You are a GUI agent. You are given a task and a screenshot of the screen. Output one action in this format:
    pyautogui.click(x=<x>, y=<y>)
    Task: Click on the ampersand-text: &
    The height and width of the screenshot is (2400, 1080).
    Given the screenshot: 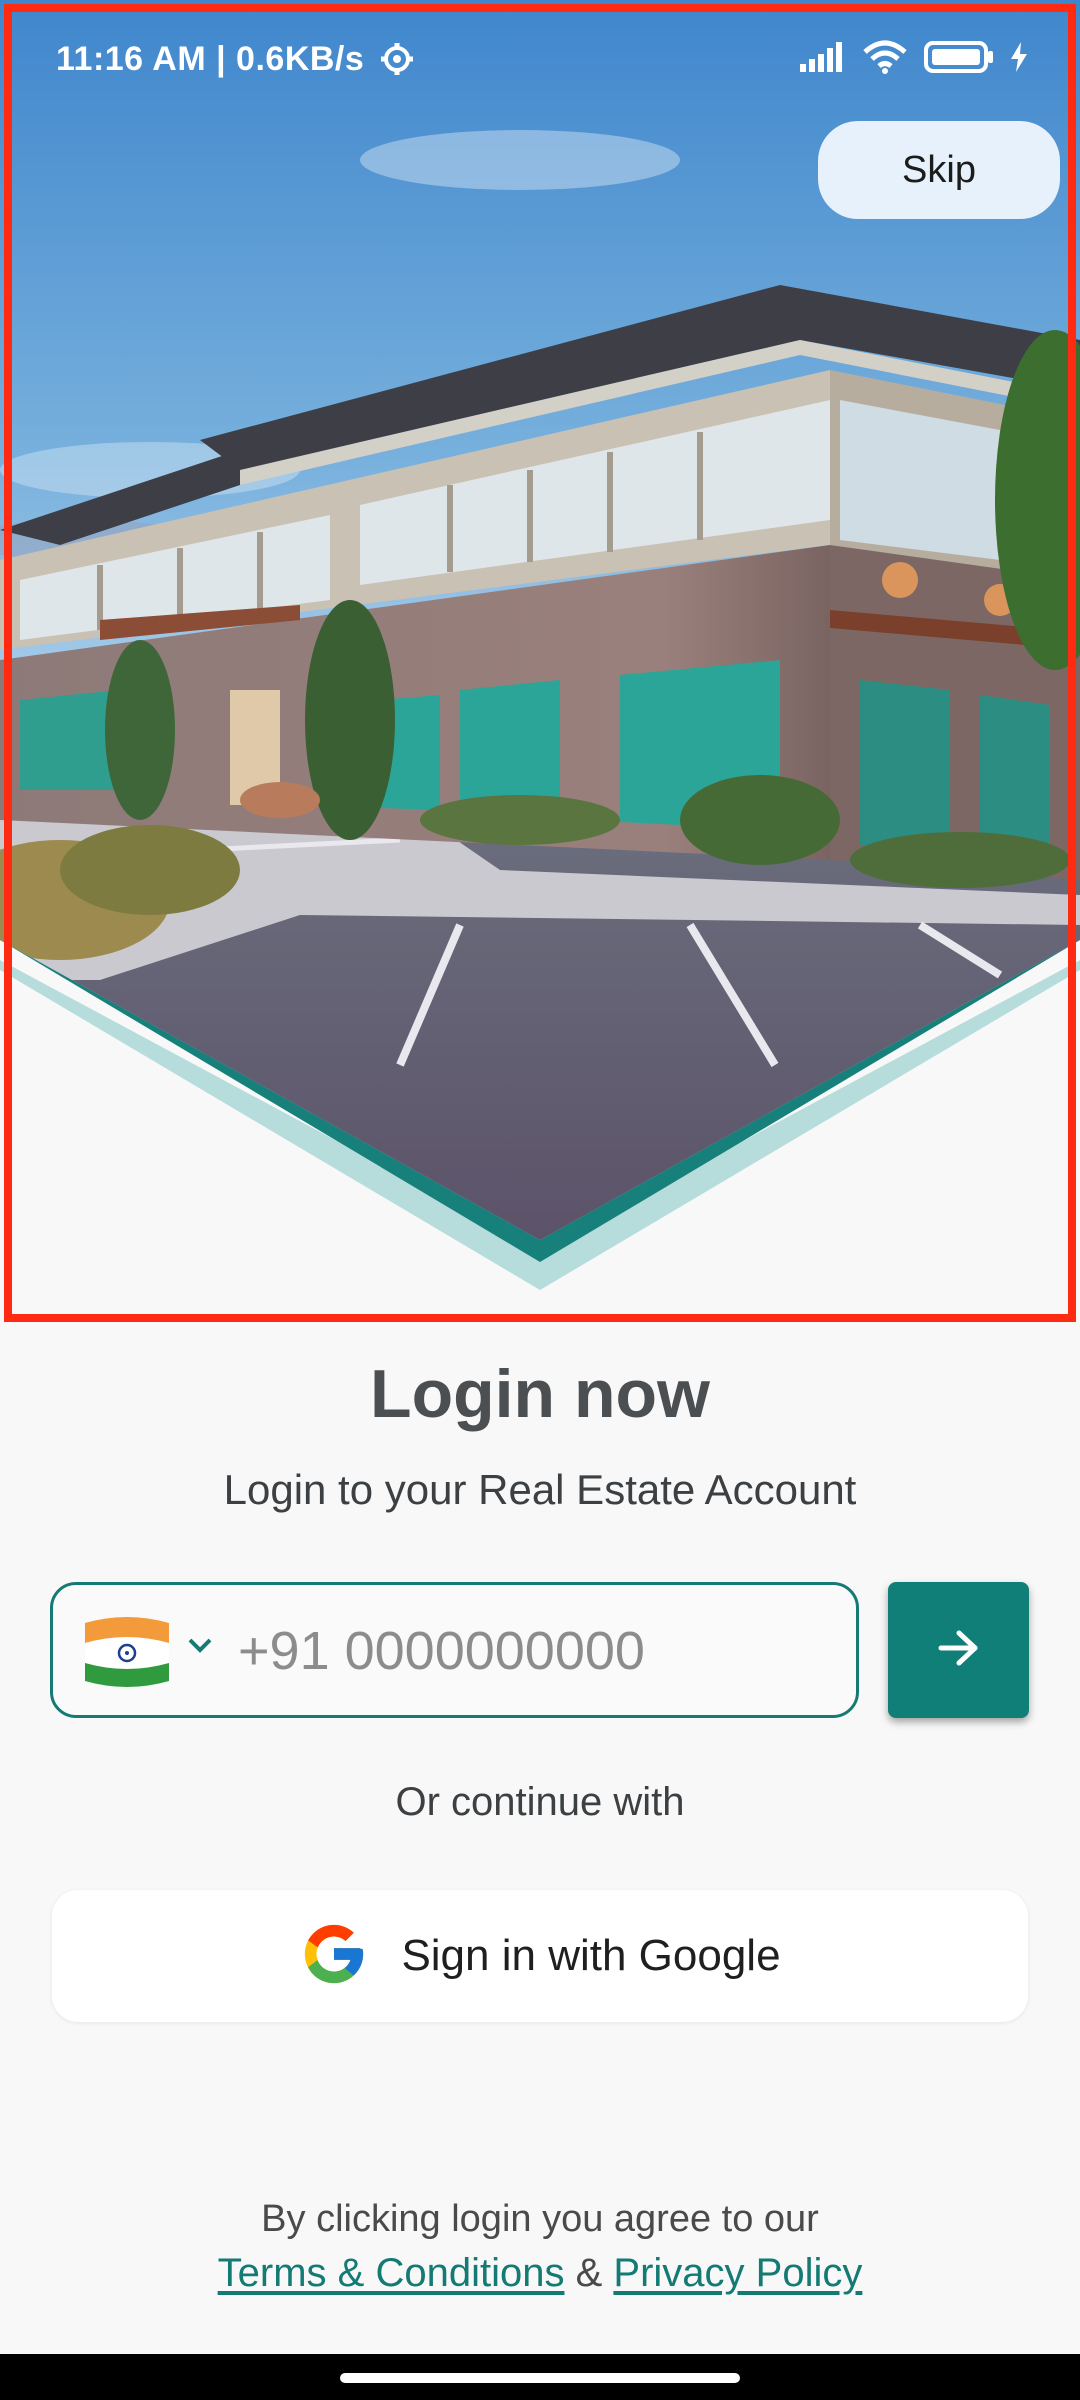 What is the action you would take?
    pyautogui.click(x=589, y=2273)
    